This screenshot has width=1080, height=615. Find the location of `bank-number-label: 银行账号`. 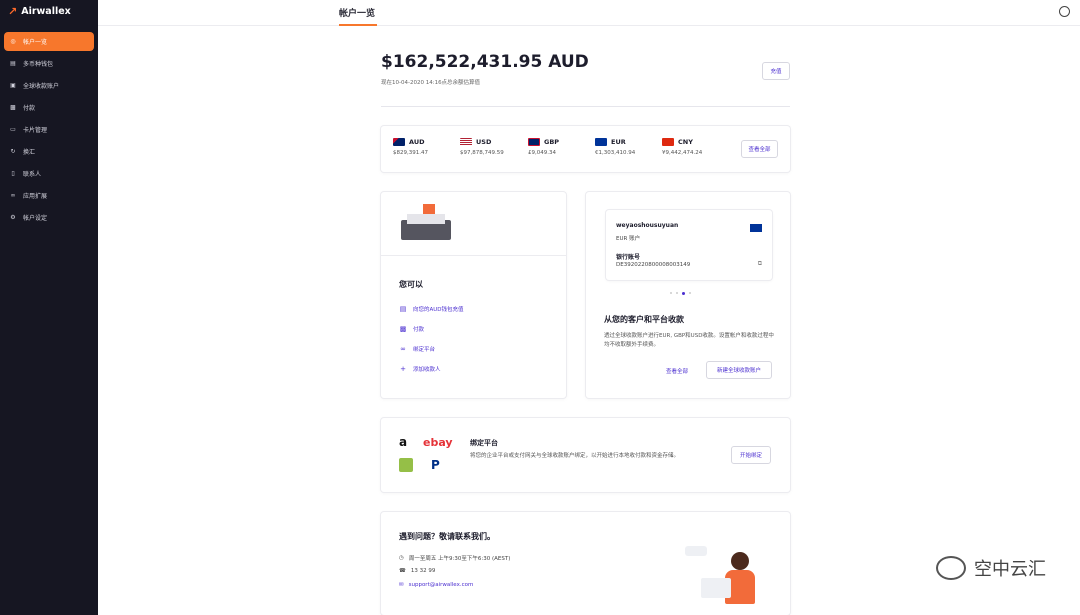

bank-number-label: 银行账号 is located at coordinates (628, 257).